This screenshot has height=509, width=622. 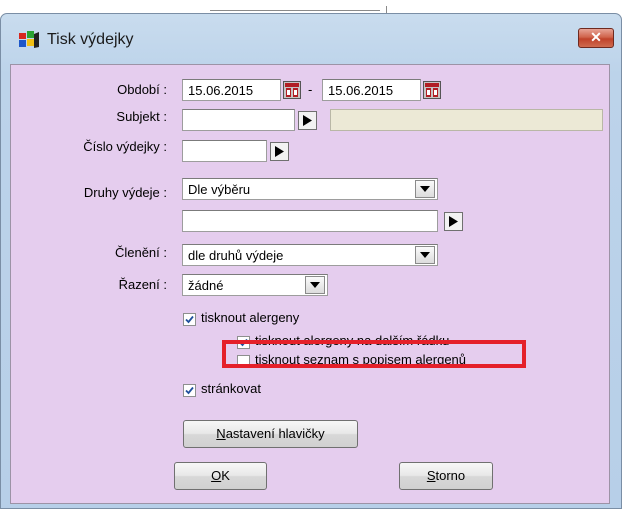 I want to click on sorting-selected: žádné, so click(x=206, y=285).